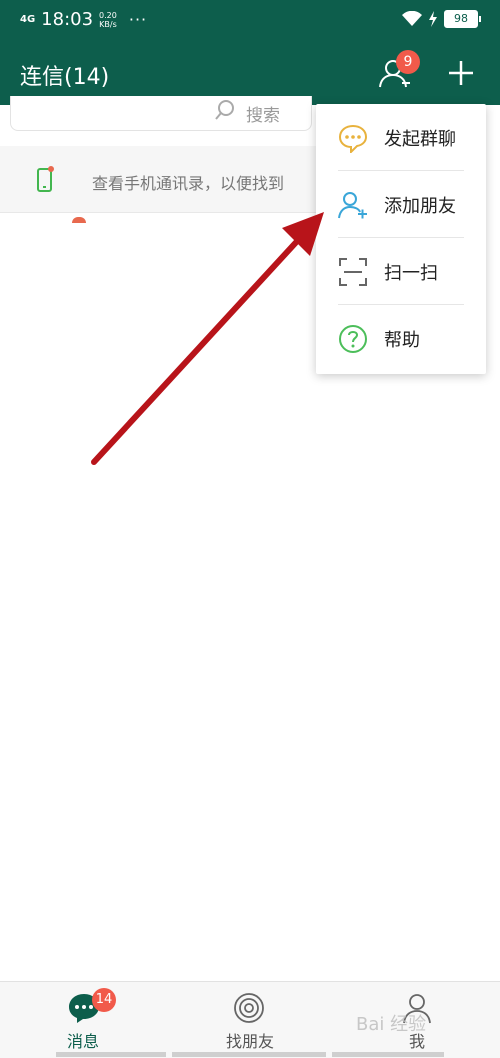 The height and width of the screenshot is (1058, 500). I want to click on battery-indicator: 98, so click(462, 19).